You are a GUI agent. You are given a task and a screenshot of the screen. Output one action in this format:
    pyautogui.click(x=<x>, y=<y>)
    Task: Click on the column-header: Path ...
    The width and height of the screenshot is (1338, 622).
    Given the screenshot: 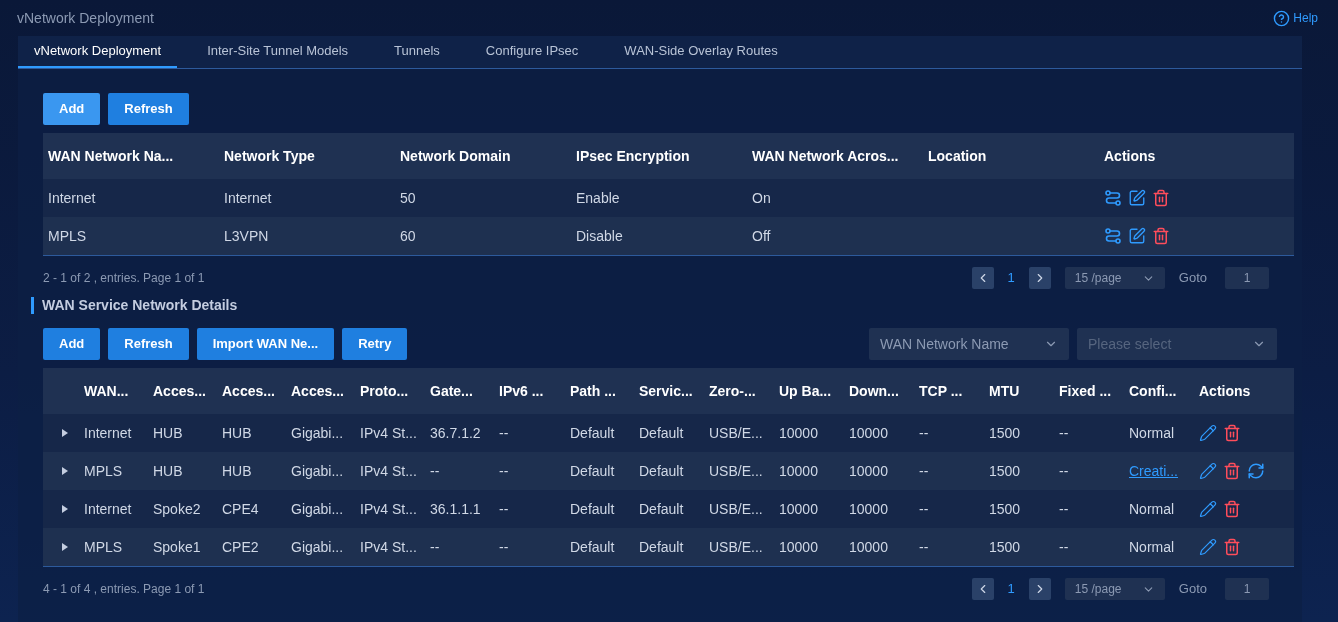 What is the action you would take?
    pyautogui.click(x=593, y=391)
    